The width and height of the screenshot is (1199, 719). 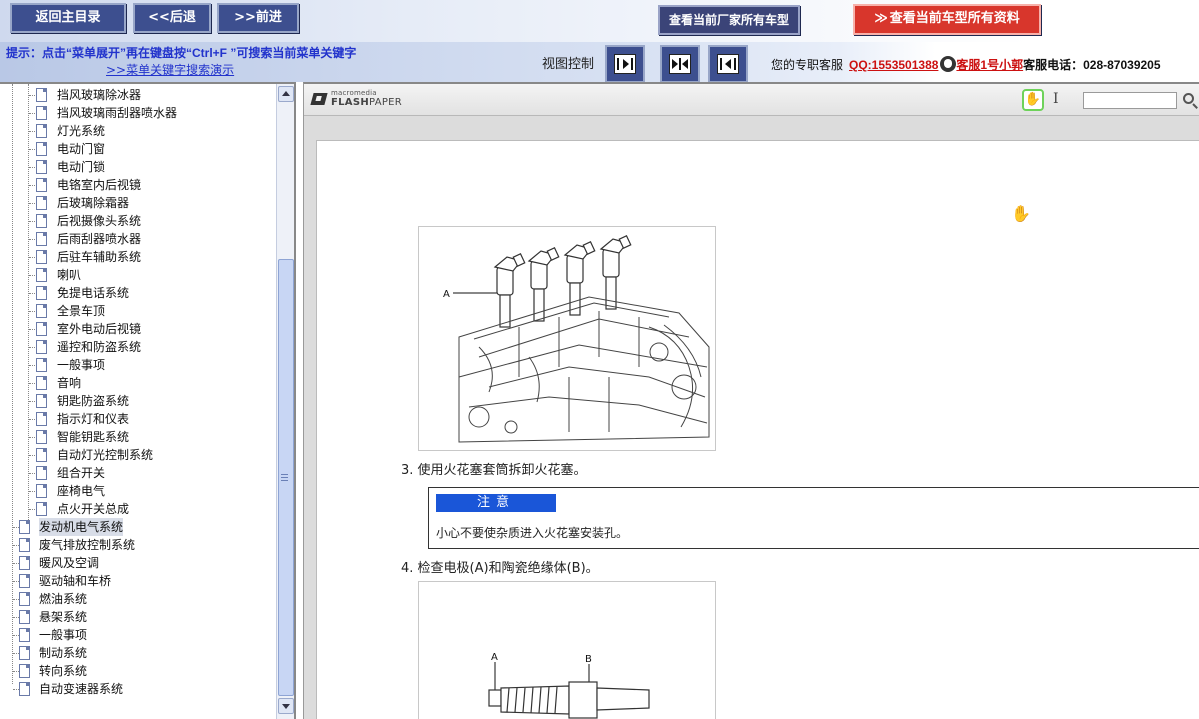 I want to click on tree-item-label: 电动门锁, so click(x=81, y=167).